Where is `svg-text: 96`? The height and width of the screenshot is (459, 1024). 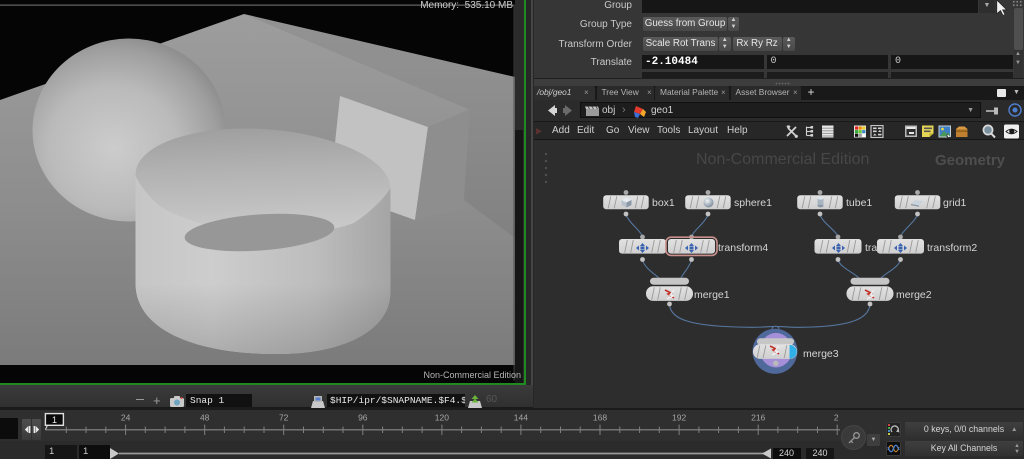 svg-text: 96 is located at coordinates (363, 418).